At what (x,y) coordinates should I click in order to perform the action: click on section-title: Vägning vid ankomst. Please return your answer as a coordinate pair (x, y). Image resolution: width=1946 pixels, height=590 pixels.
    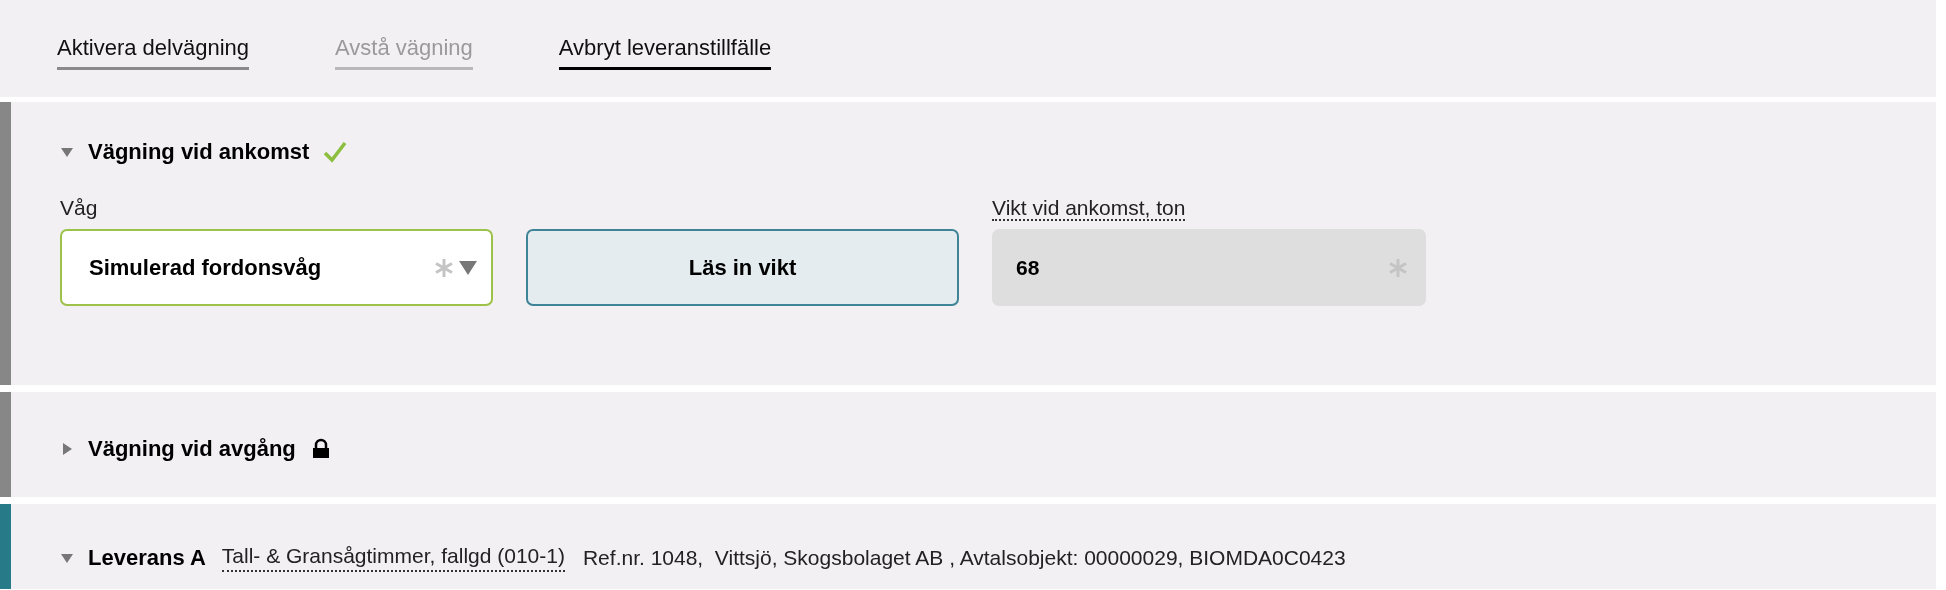
    Looking at the image, I should click on (199, 152).